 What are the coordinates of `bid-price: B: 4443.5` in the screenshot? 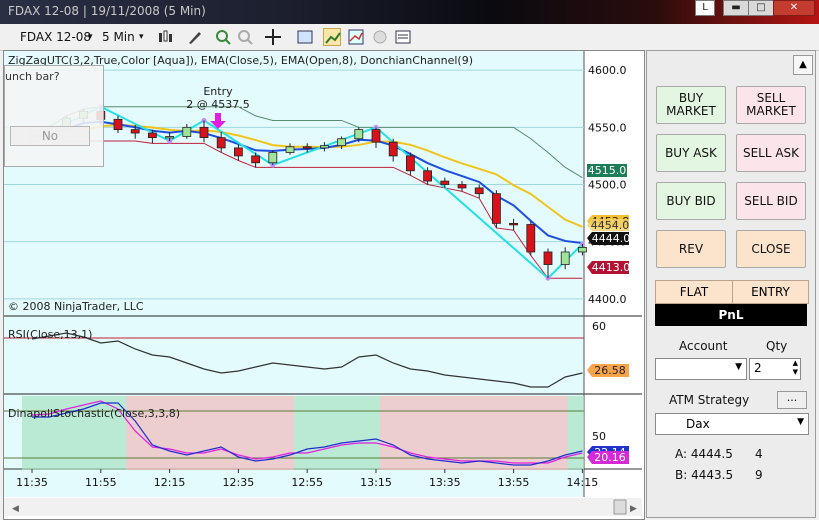 It's located at (704, 475).